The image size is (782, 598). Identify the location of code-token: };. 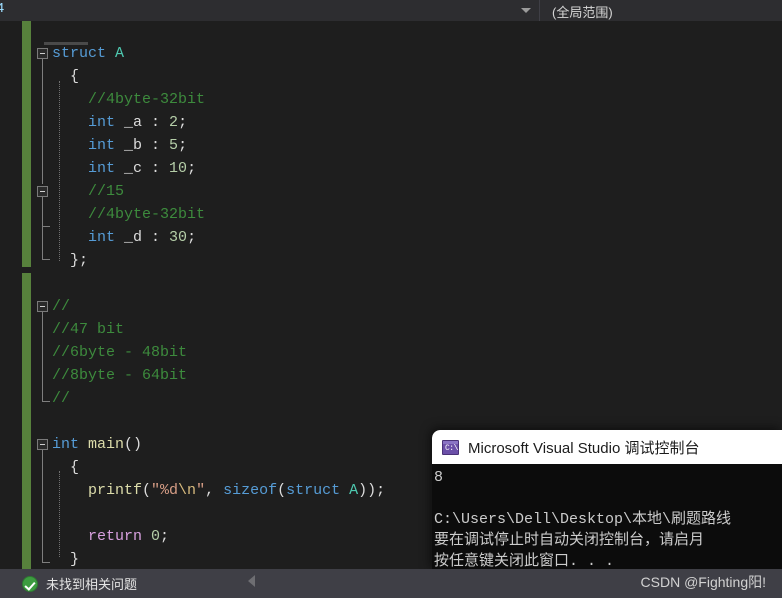
(79, 260).